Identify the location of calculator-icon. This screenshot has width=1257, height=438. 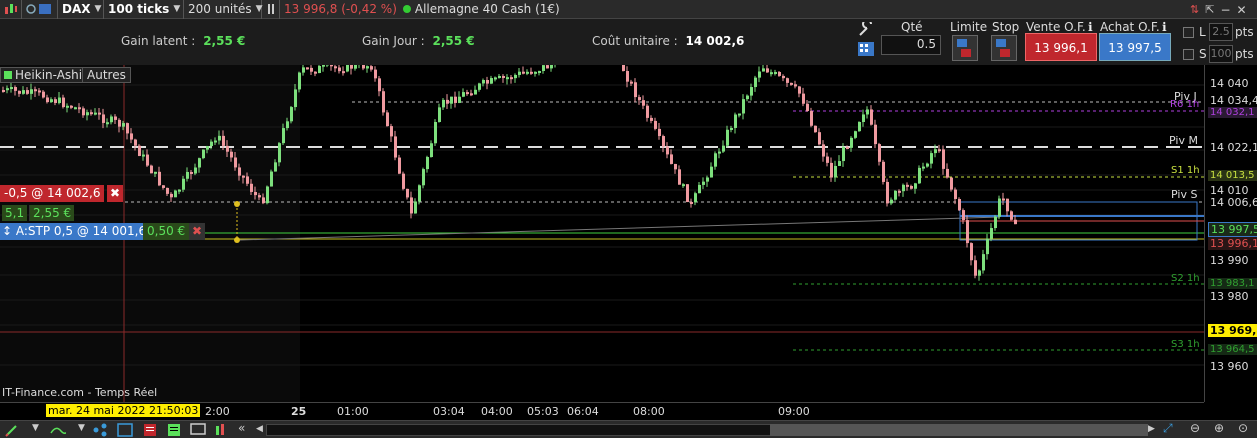
(867, 50).